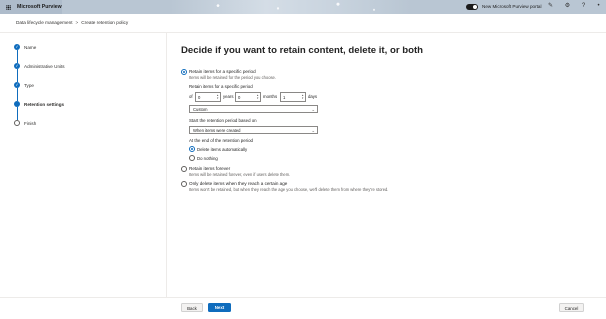 This screenshot has height=319, width=606. What do you see at coordinates (303, 297) in the screenshot?
I see `footer-divider` at bounding box center [303, 297].